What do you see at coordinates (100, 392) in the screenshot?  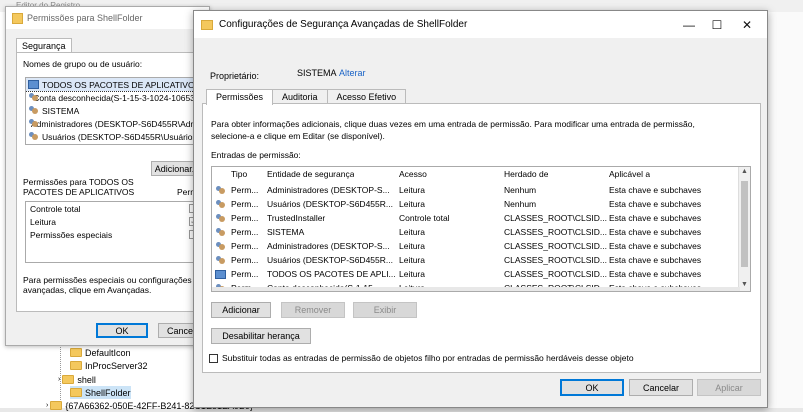 I see `tree-item-shellfolder: ShellFolder` at bounding box center [100, 392].